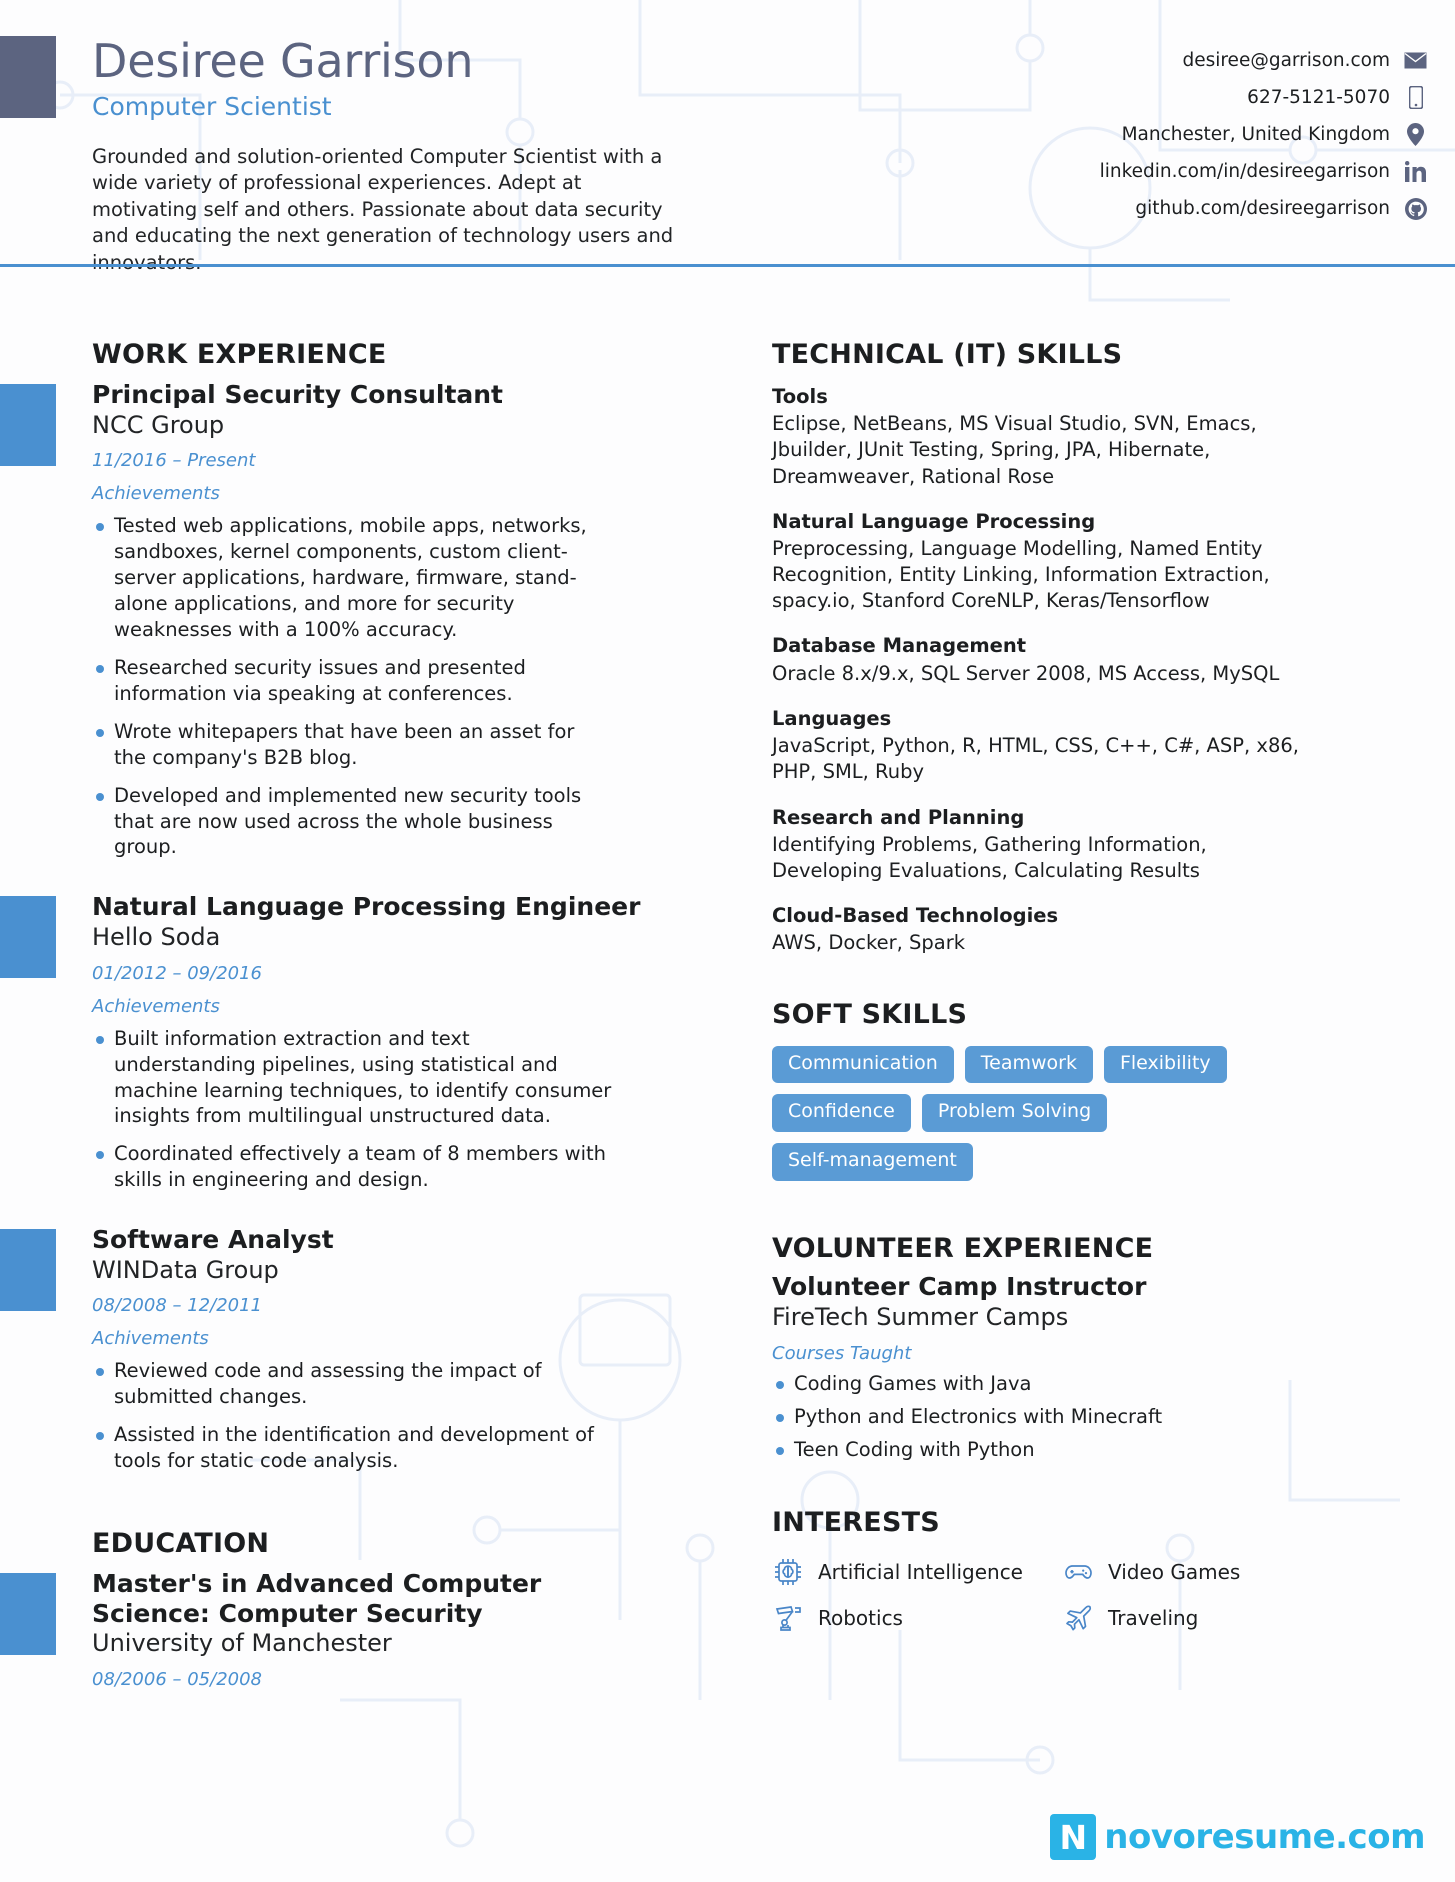  I want to click on interest-label: Artificial Intelligence, so click(920, 1571).